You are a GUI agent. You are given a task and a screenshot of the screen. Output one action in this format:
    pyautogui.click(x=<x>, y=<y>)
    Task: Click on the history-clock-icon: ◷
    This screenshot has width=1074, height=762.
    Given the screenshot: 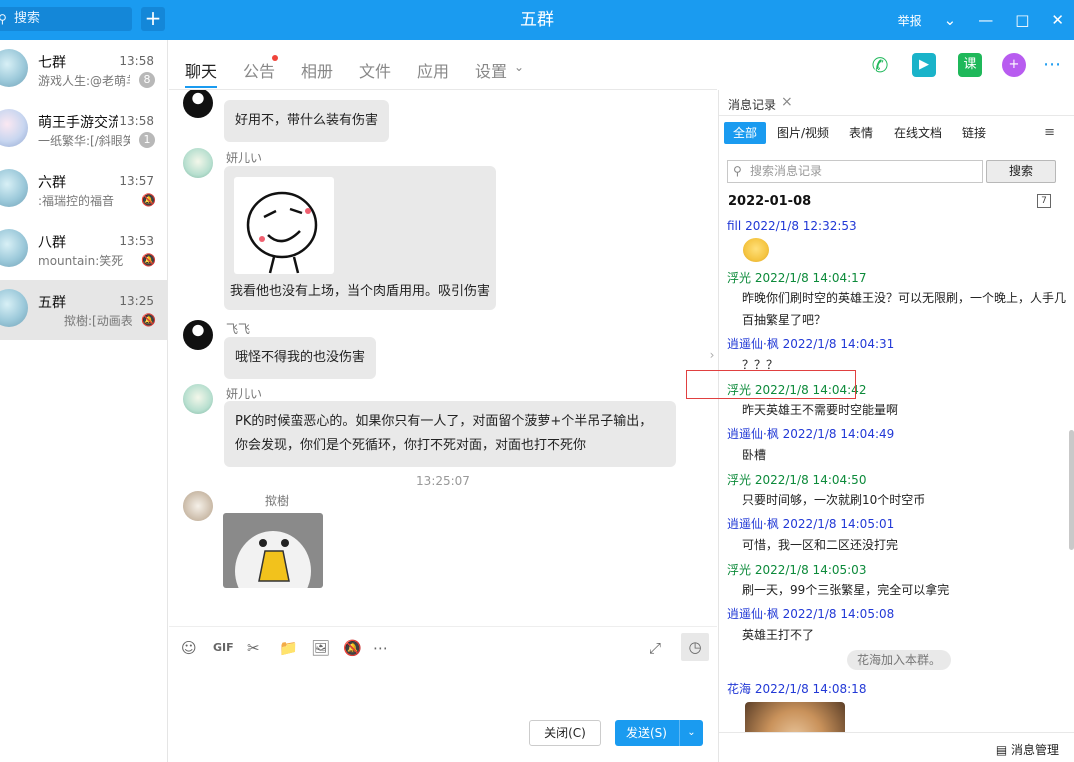 What is the action you would take?
    pyautogui.click(x=695, y=647)
    